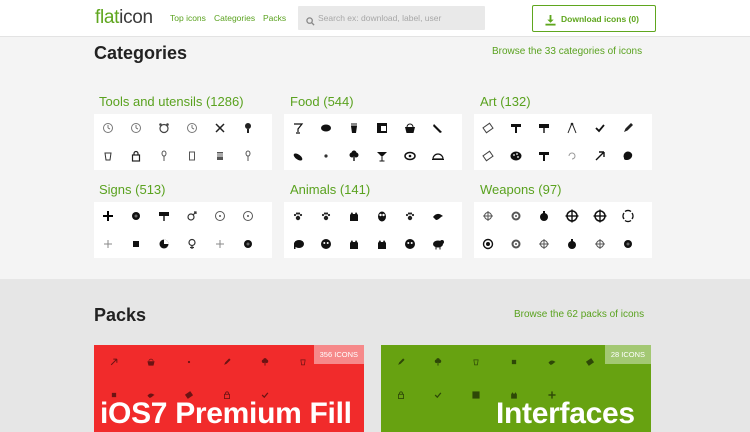 This screenshot has height=432, width=750. I want to click on seed-icon, so click(326, 156).